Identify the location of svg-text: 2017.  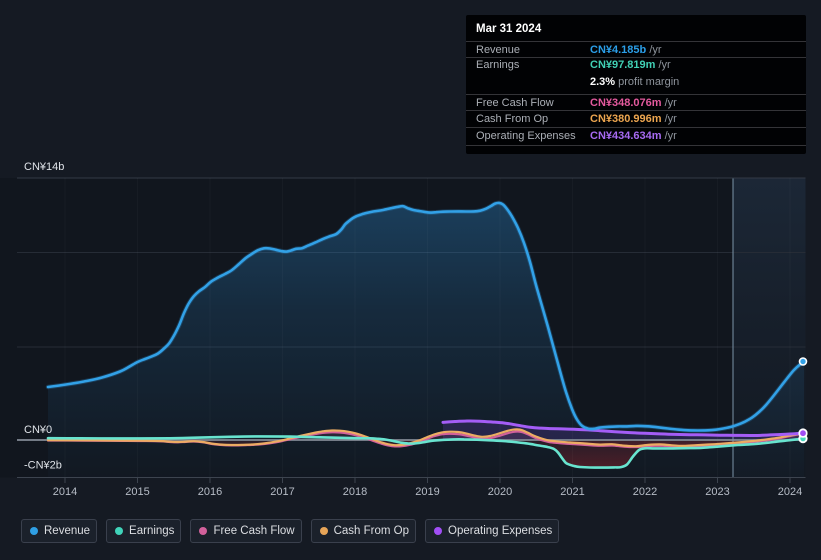
(282, 492).